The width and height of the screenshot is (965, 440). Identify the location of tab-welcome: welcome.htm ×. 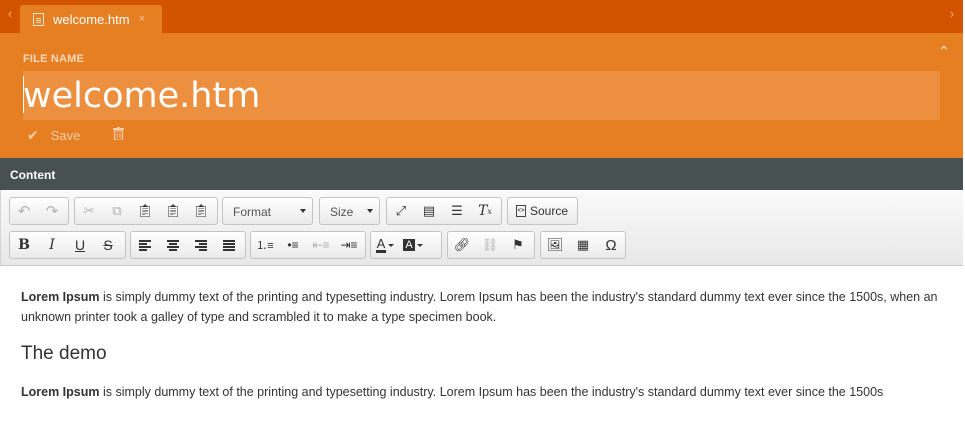
(91, 19).